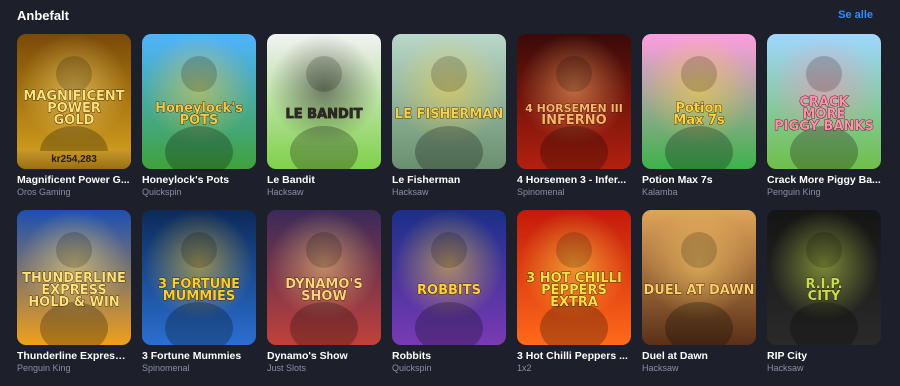  Describe the element at coordinates (824, 296) in the screenshot. I see `game-logo-text: CITY` at that location.